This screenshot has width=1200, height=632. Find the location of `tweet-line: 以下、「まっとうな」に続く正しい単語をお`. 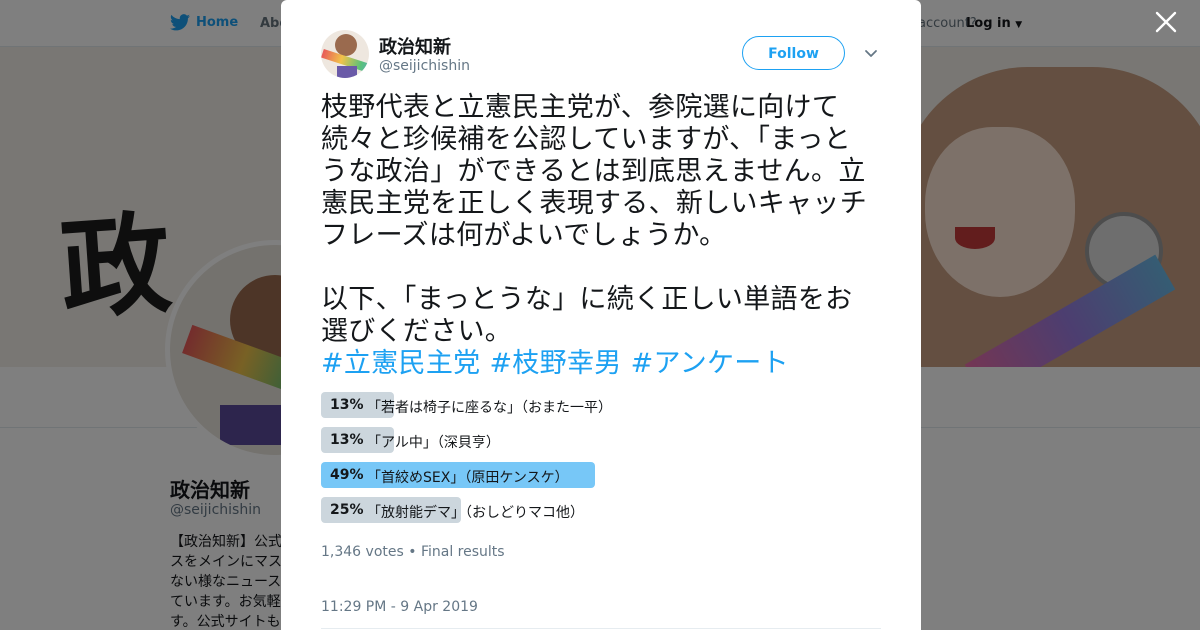

tweet-line: 以下、「まっとうな」に続く正しい単語をお is located at coordinates (587, 299).